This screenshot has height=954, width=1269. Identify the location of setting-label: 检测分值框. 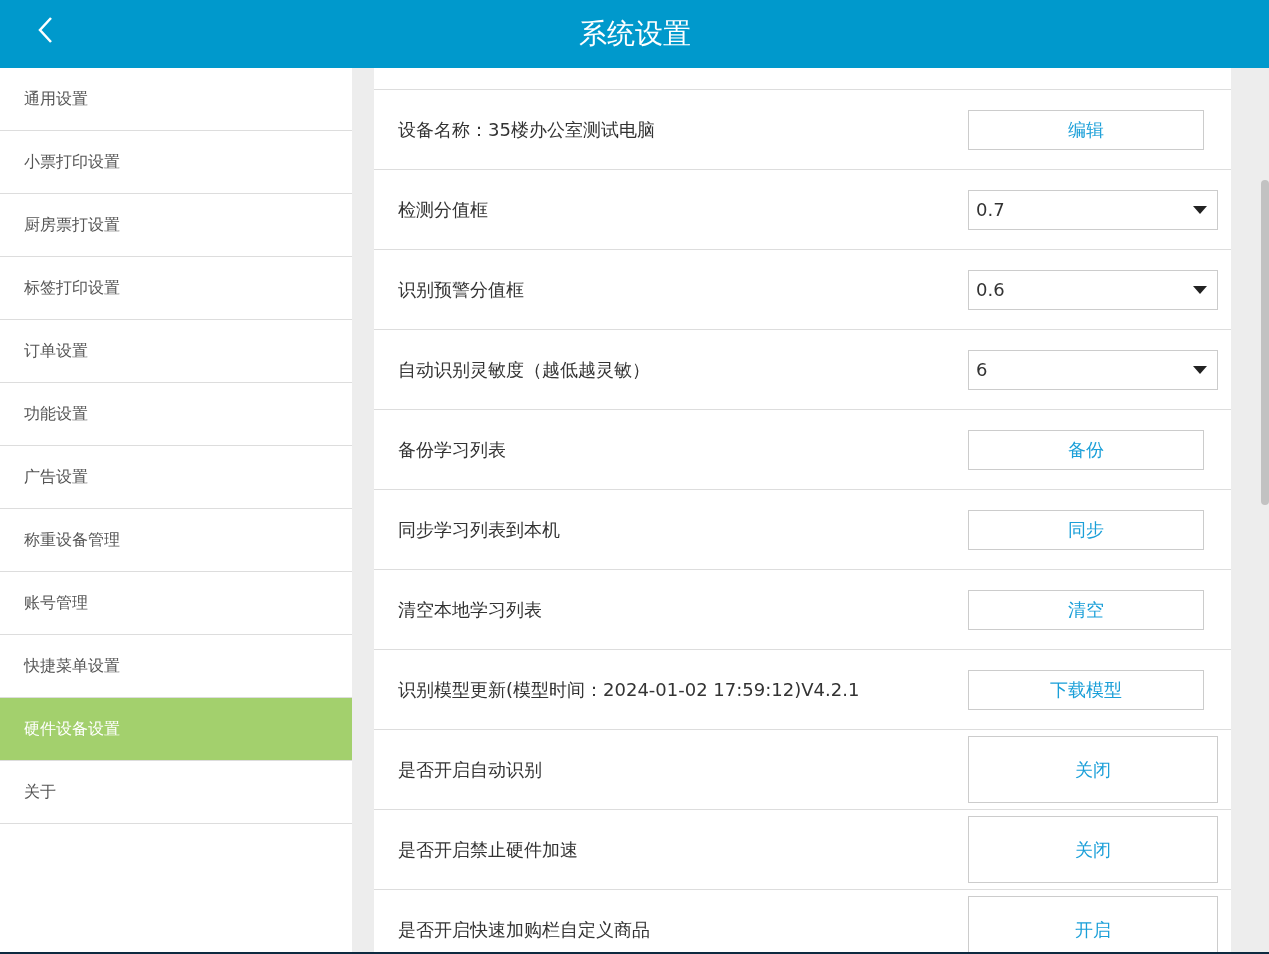
(443, 209).